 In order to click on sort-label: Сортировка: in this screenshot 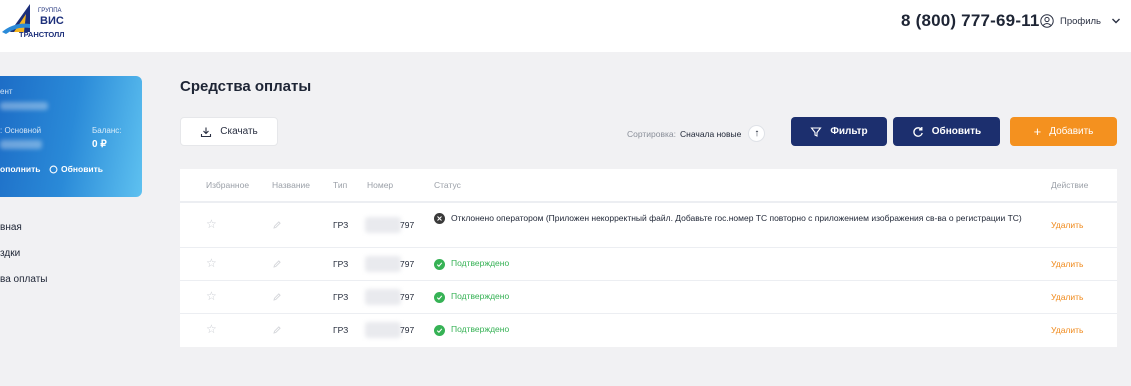, I will do `click(652, 133)`.